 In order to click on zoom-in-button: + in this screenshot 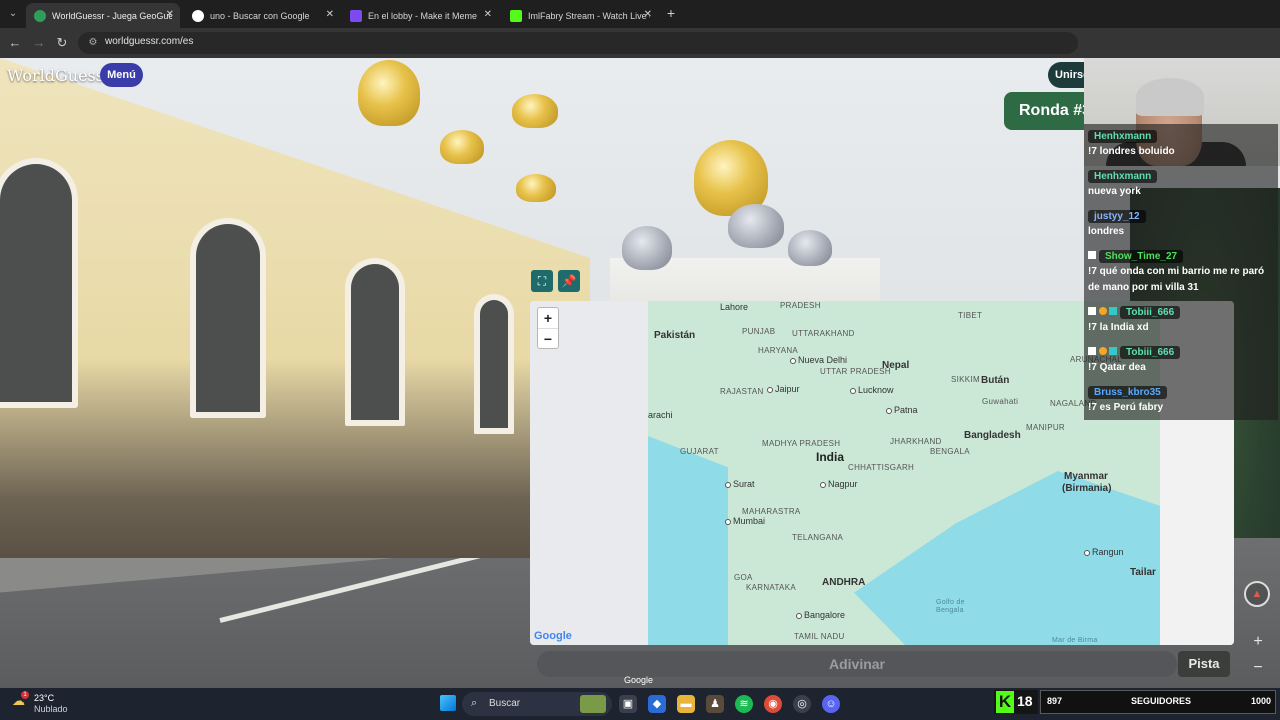, I will do `click(548, 318)`.